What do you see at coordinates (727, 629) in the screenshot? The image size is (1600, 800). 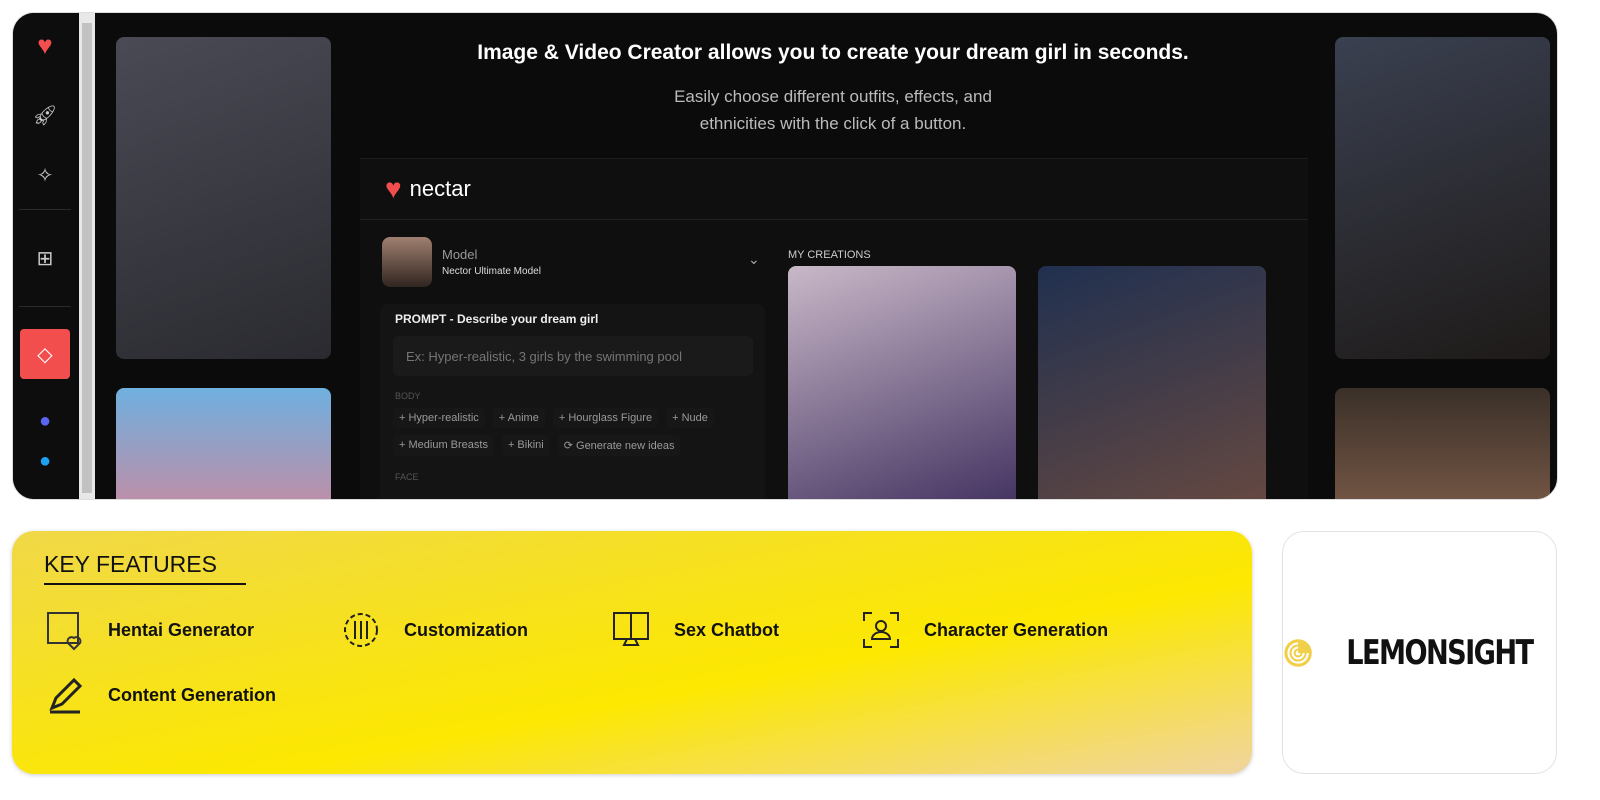 I see `feature-label: Sex Chatbot` at bounding box center [727, 629].